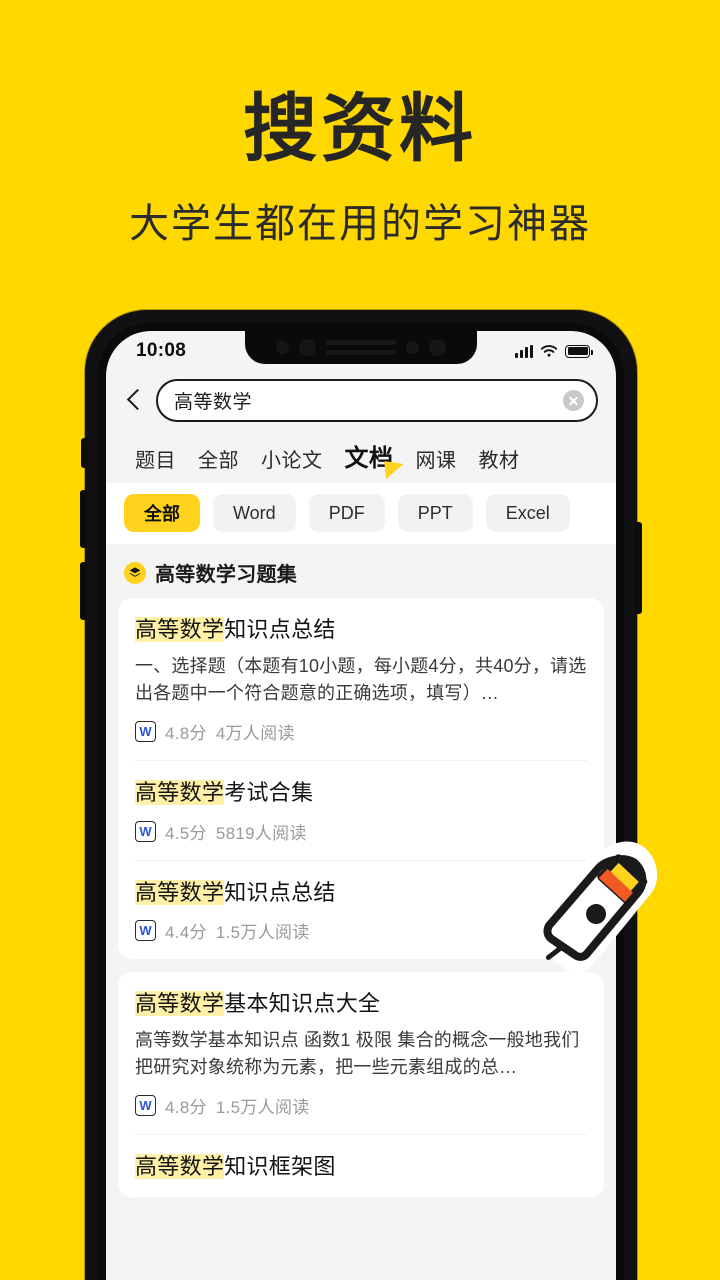 This screenshot has width=720, height=1280. I want to click on category-tabs: 题目 全部 小论文 文档 网课 教材, so click(361, 459).